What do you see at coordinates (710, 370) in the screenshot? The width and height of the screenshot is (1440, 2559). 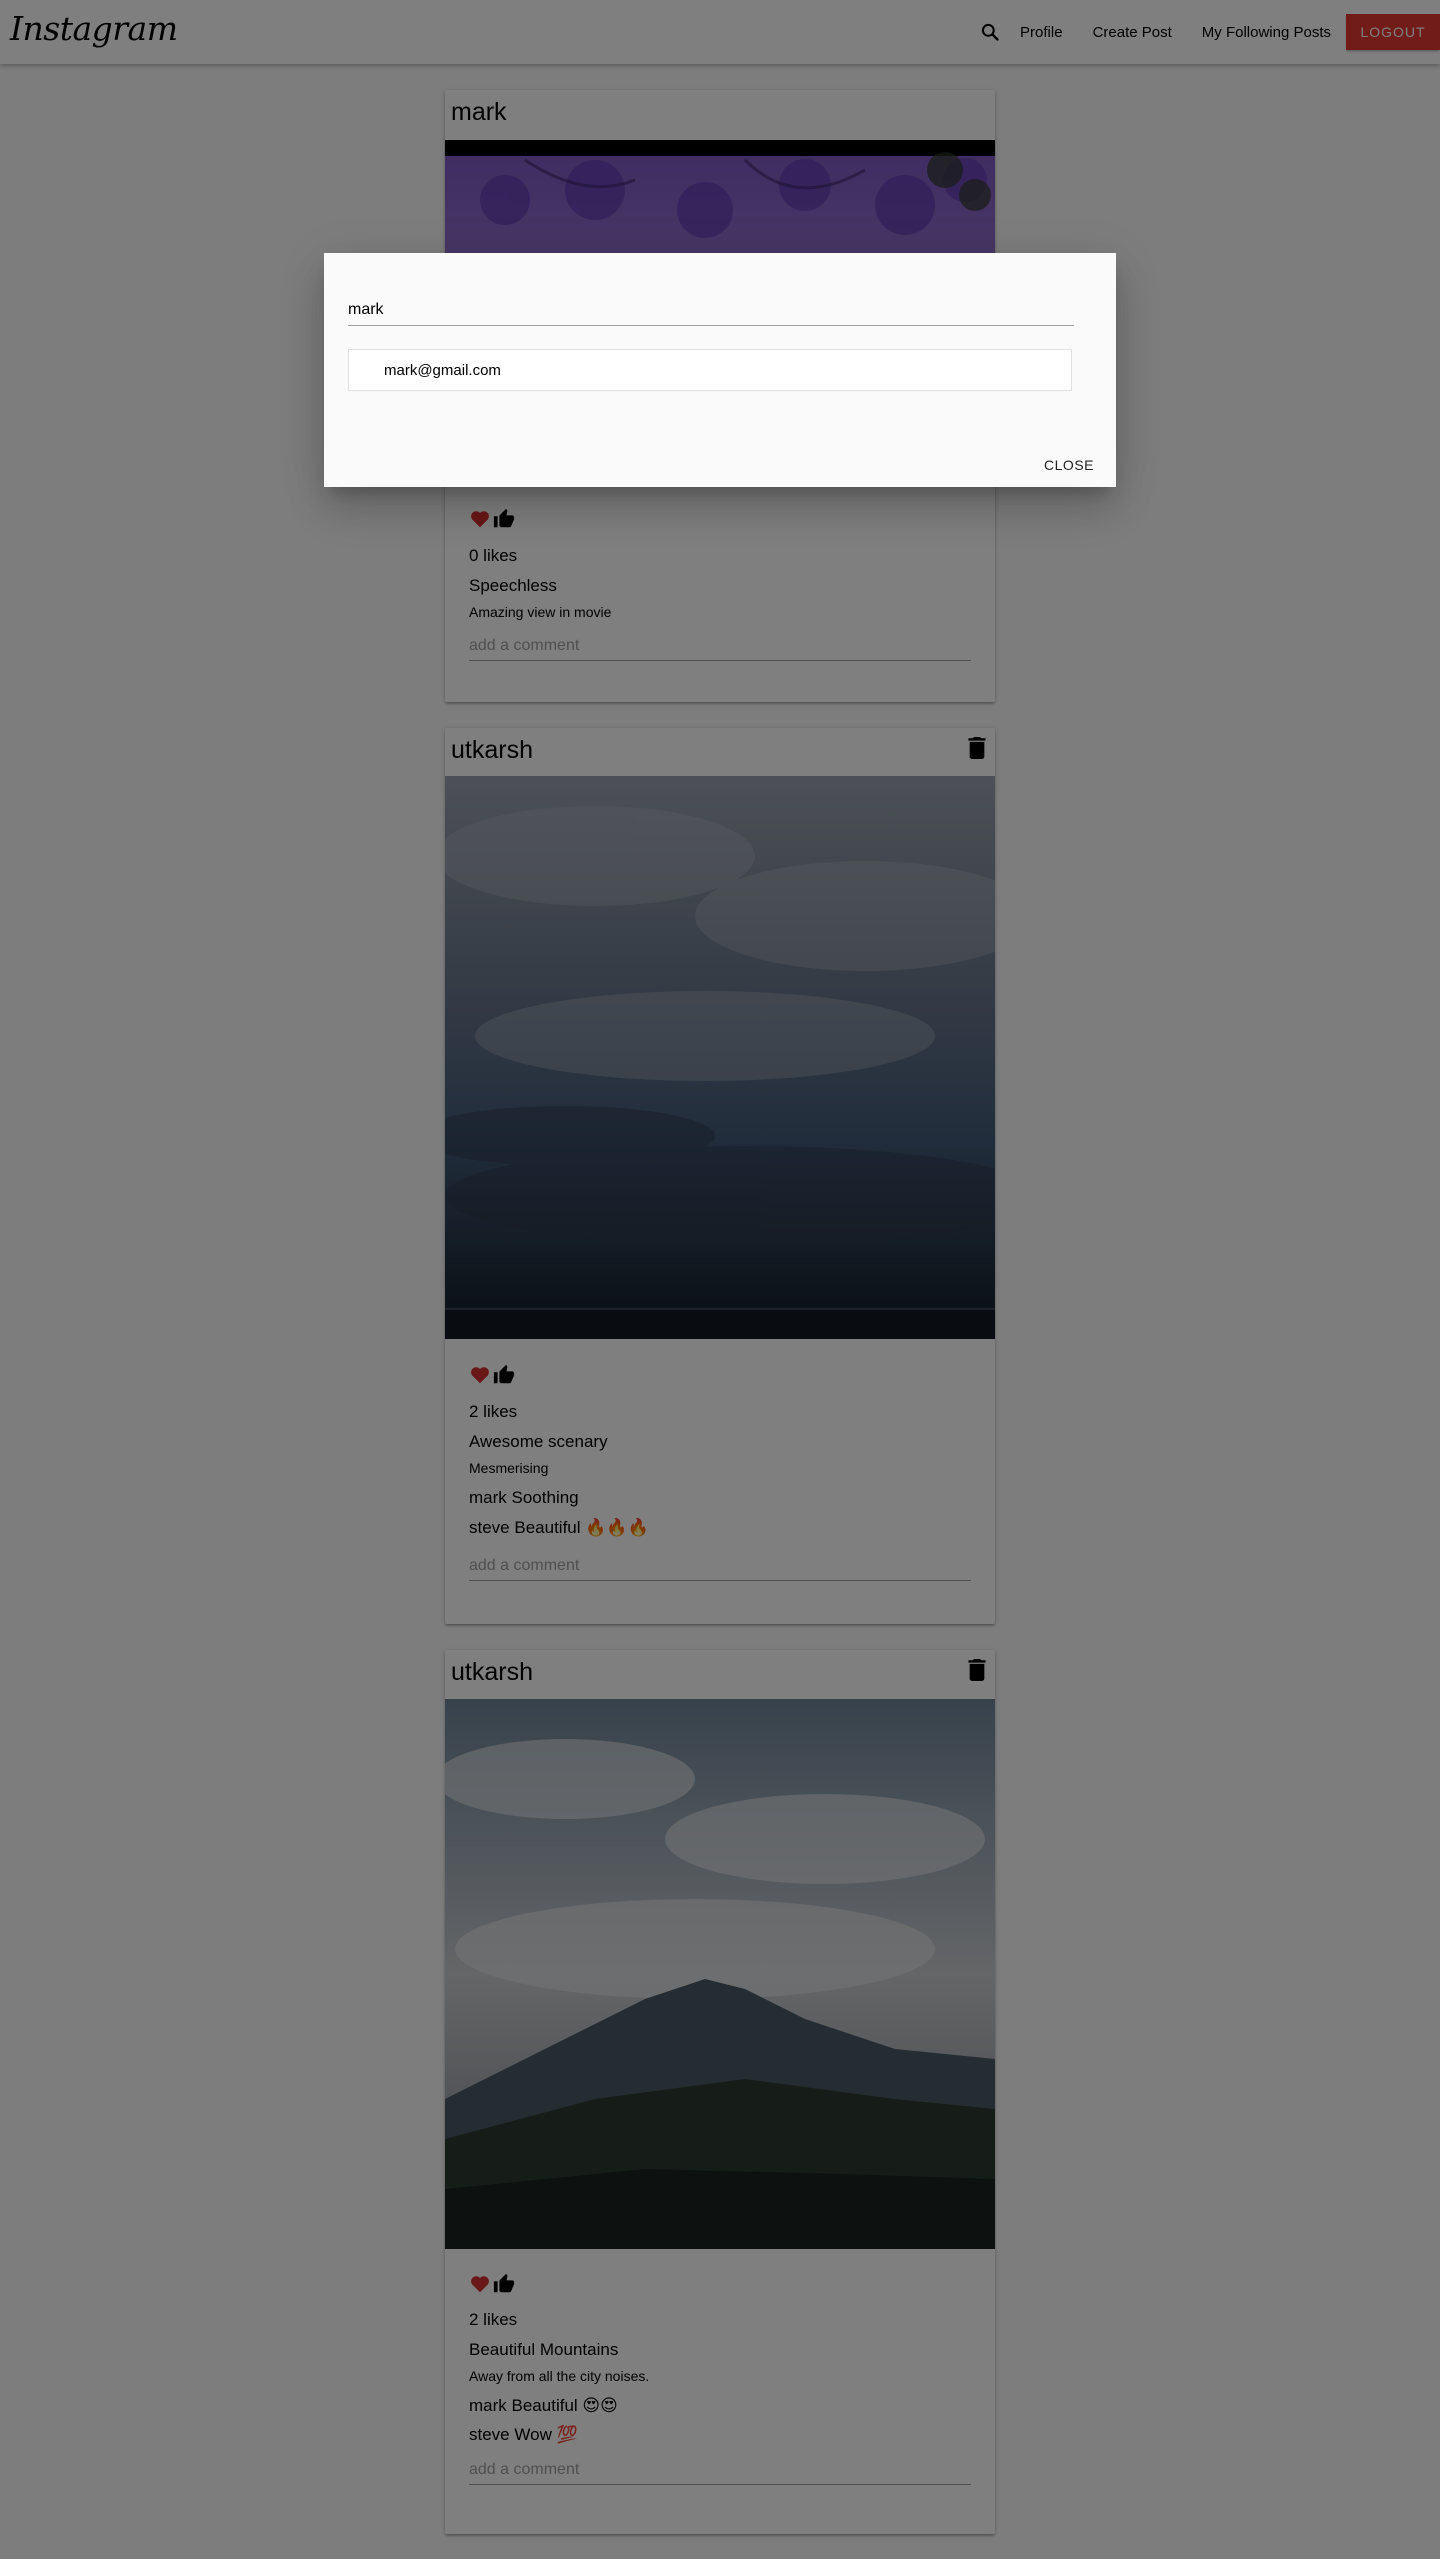 I see `search-result-item: mark@gmail.com` at bounding box center [710, 370].